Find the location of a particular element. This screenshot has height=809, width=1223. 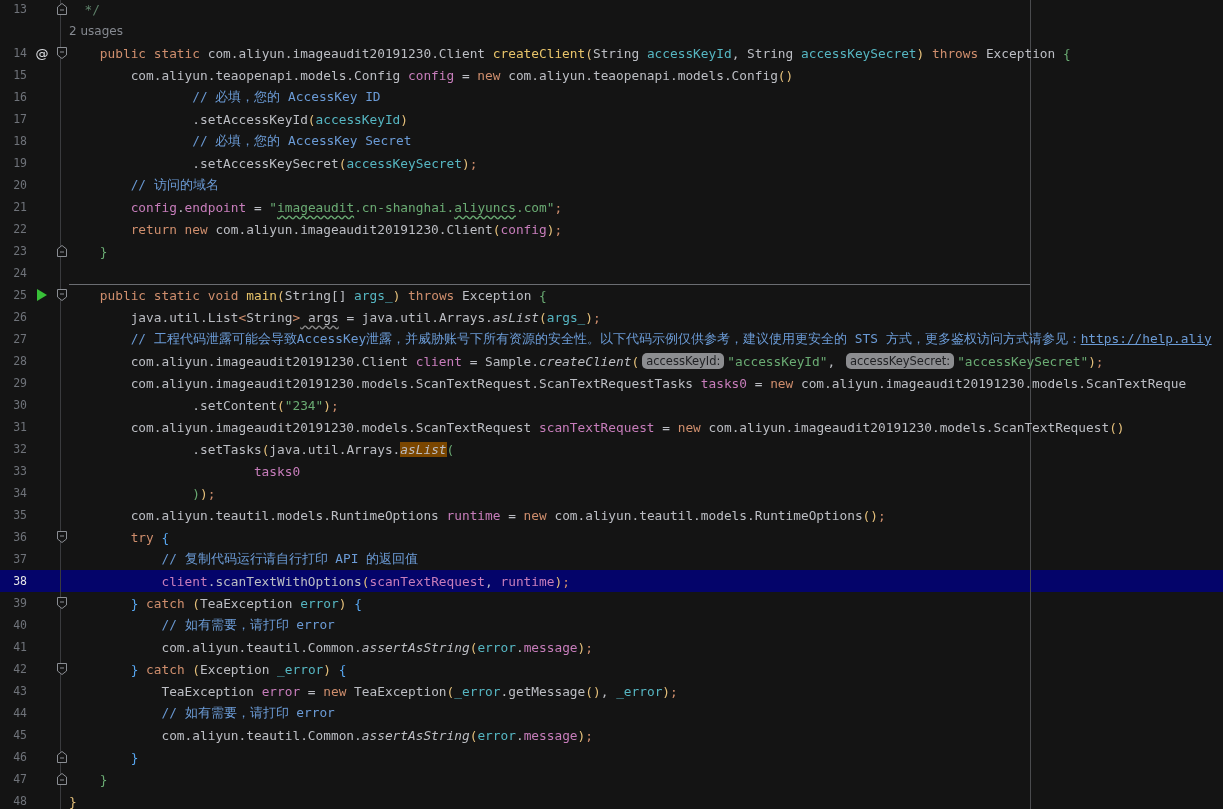

code-text: )); is located at coordinates (204, 493).